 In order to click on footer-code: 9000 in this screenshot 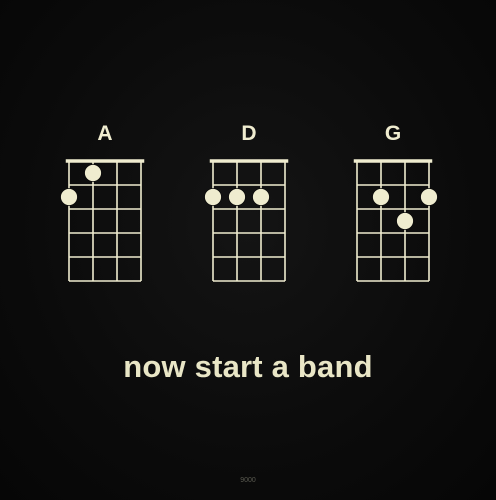, I will do `click(248, 480)`.